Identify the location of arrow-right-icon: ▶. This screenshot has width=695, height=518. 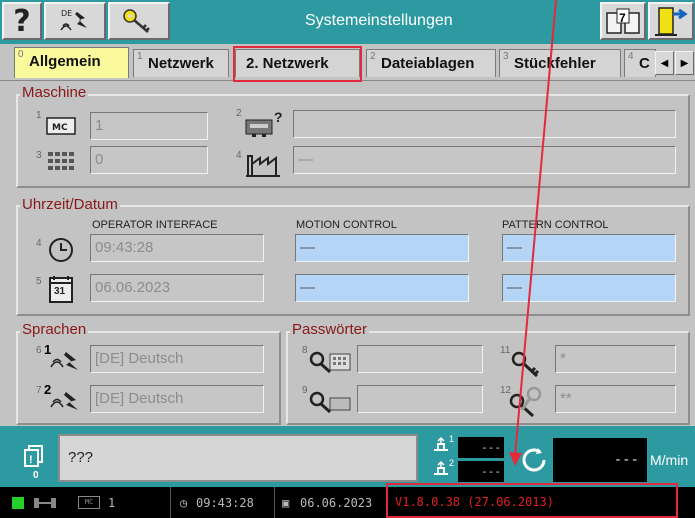
(684, 63).